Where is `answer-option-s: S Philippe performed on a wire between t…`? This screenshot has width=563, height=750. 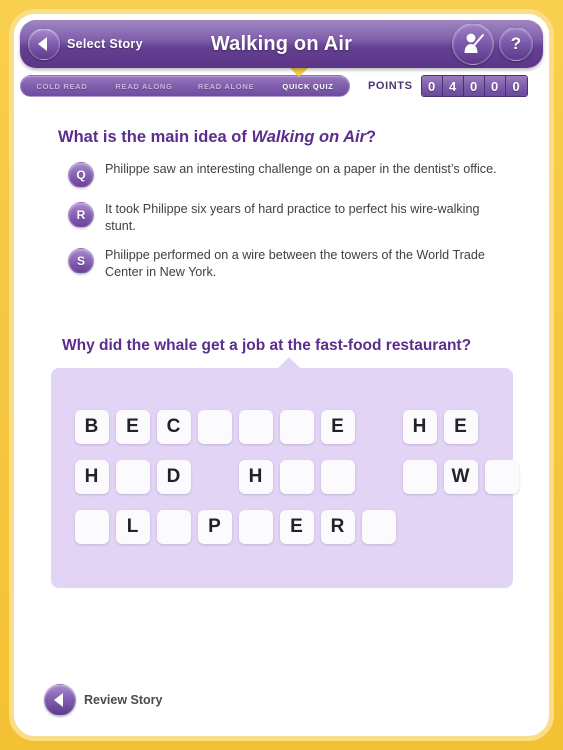 answer-option-s: S Philippe performed on a wire between t… is located at coordinates (305, 263).